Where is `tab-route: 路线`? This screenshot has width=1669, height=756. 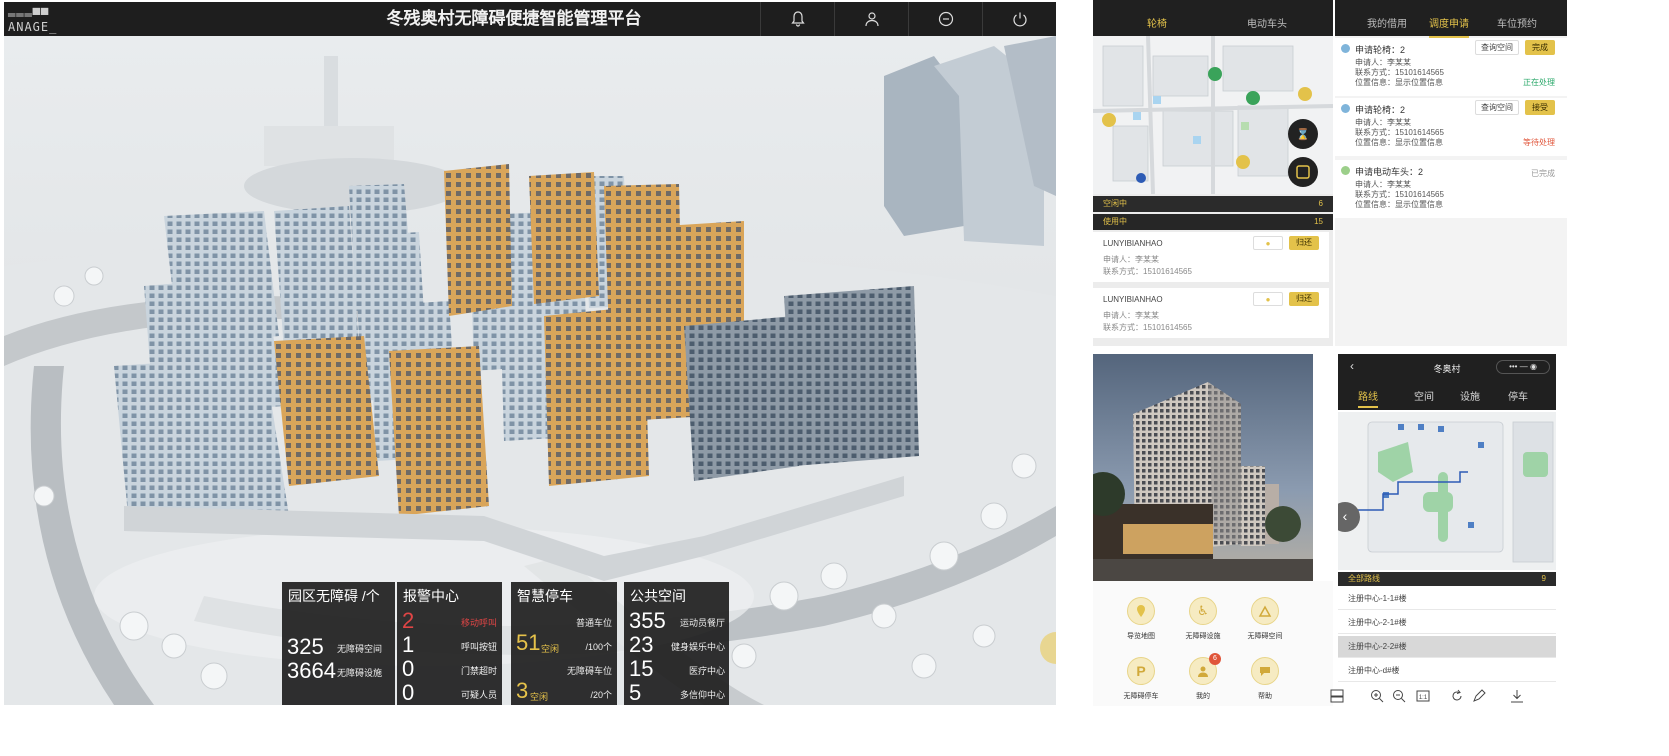
tab-route: 路线 is located at coordinates (1368, 398).